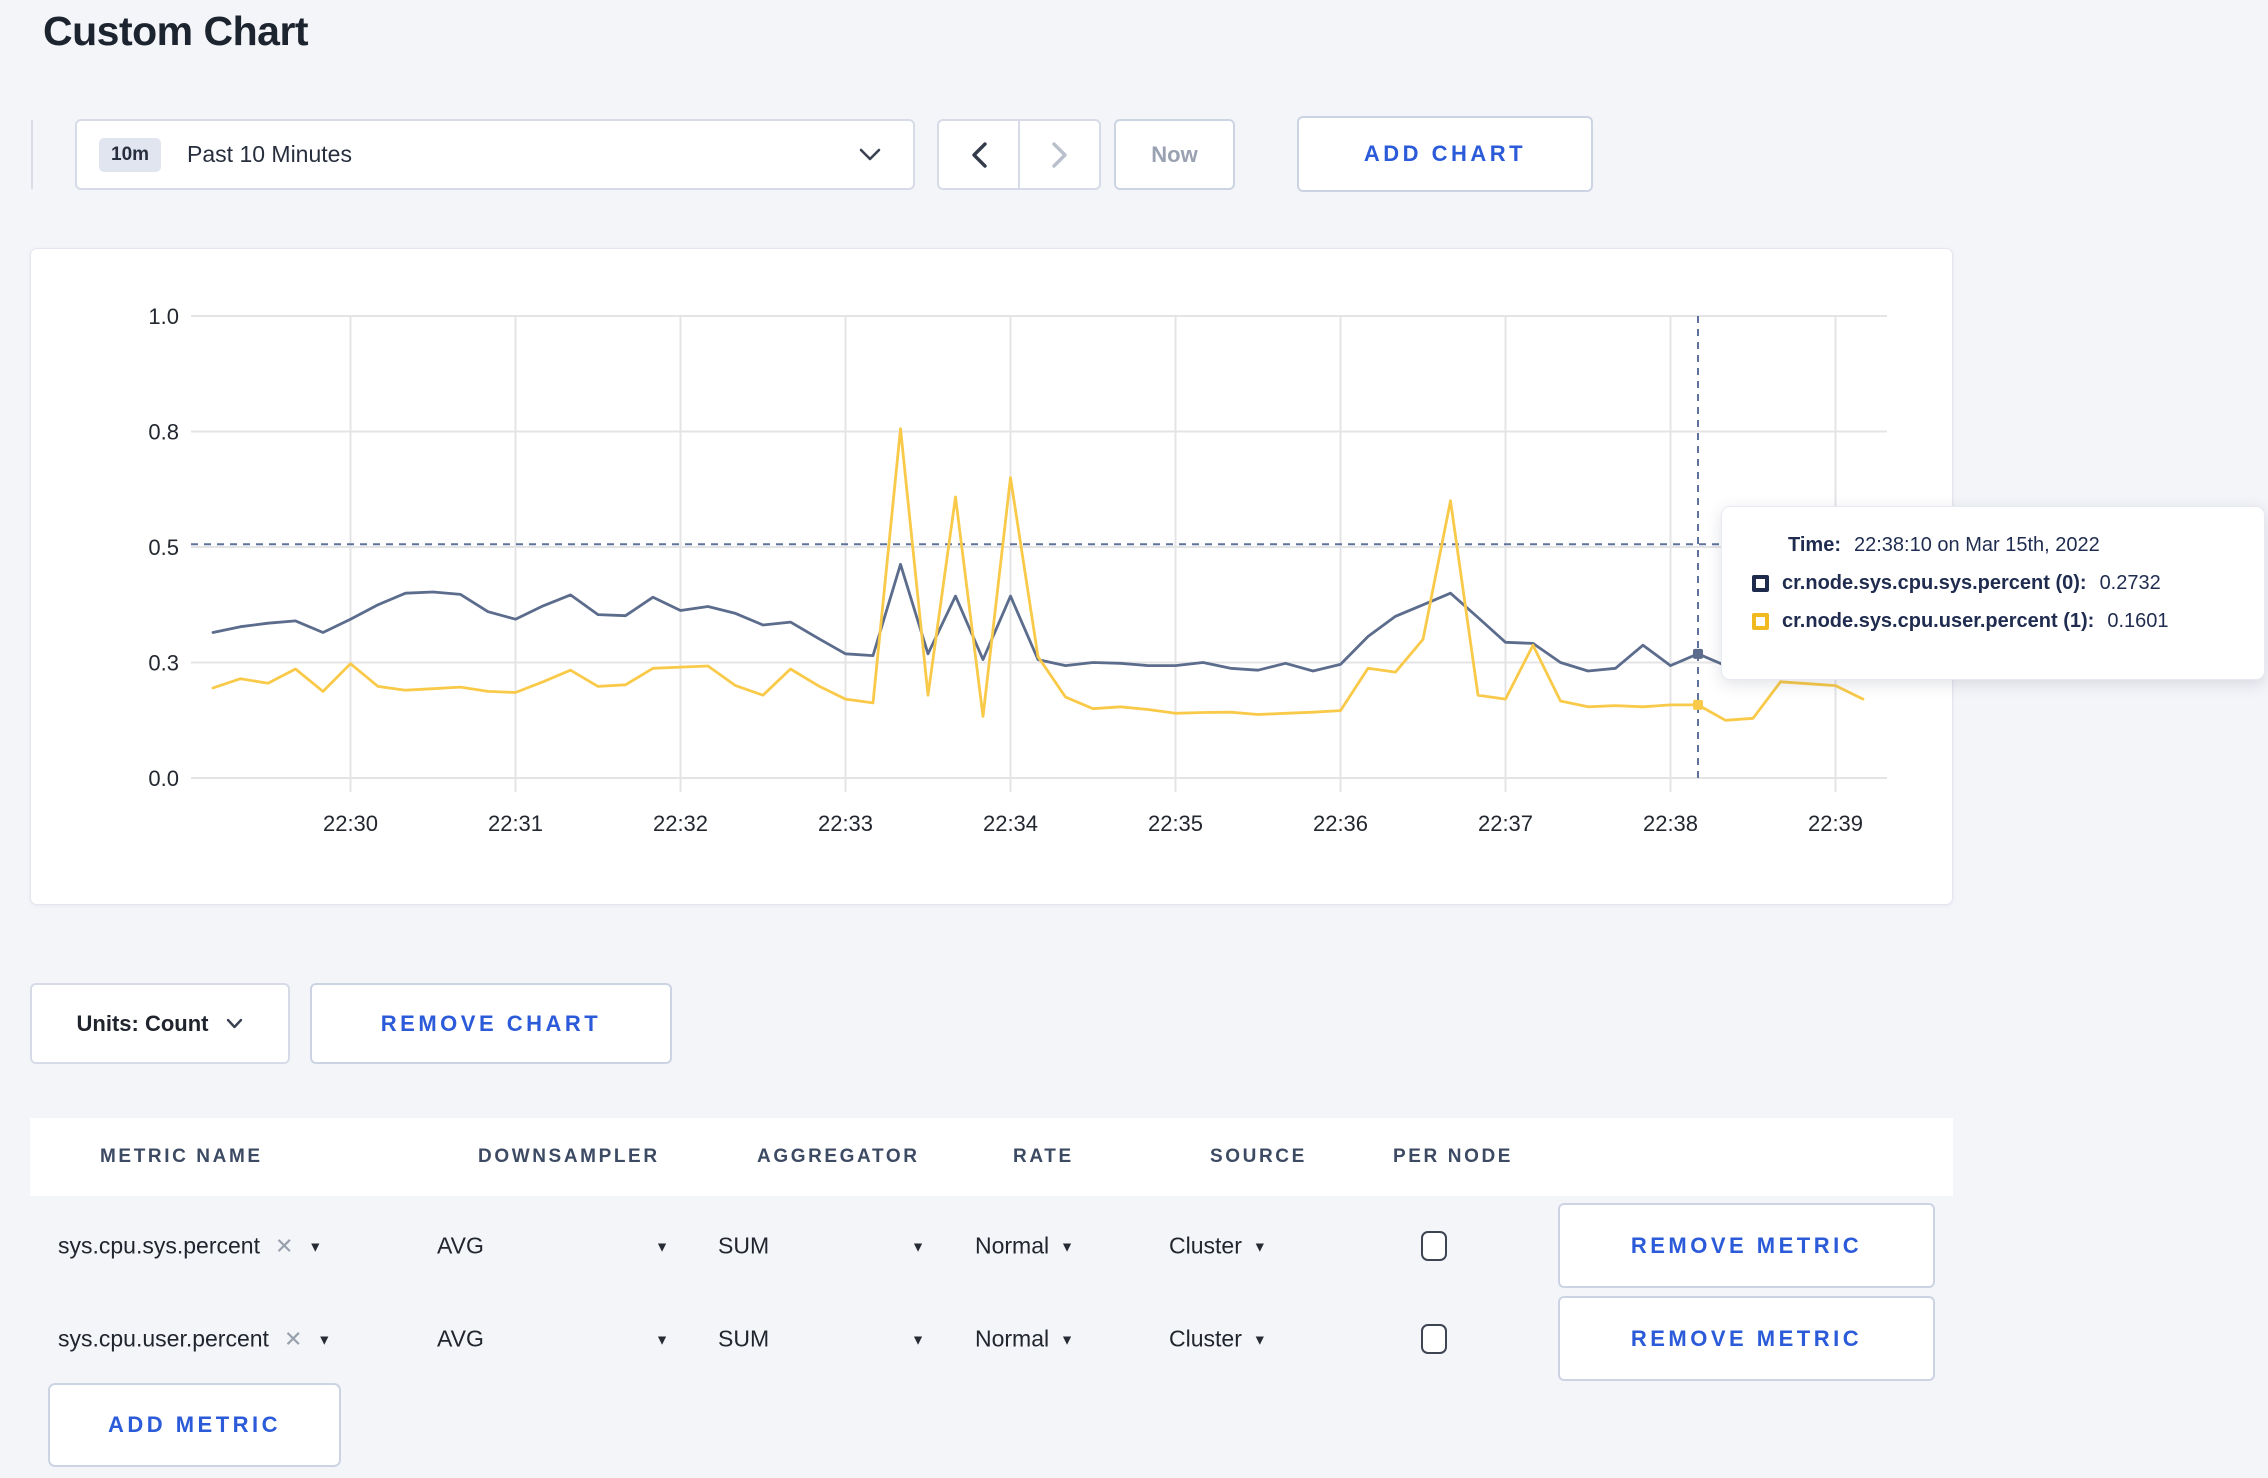 Image resolution: width=2268 pixels, height=1478 pixels. What do you see at coordinates (515, 823) in the screenshot?
I see `svg-text: 22:31` at bounding box center [515, 823].